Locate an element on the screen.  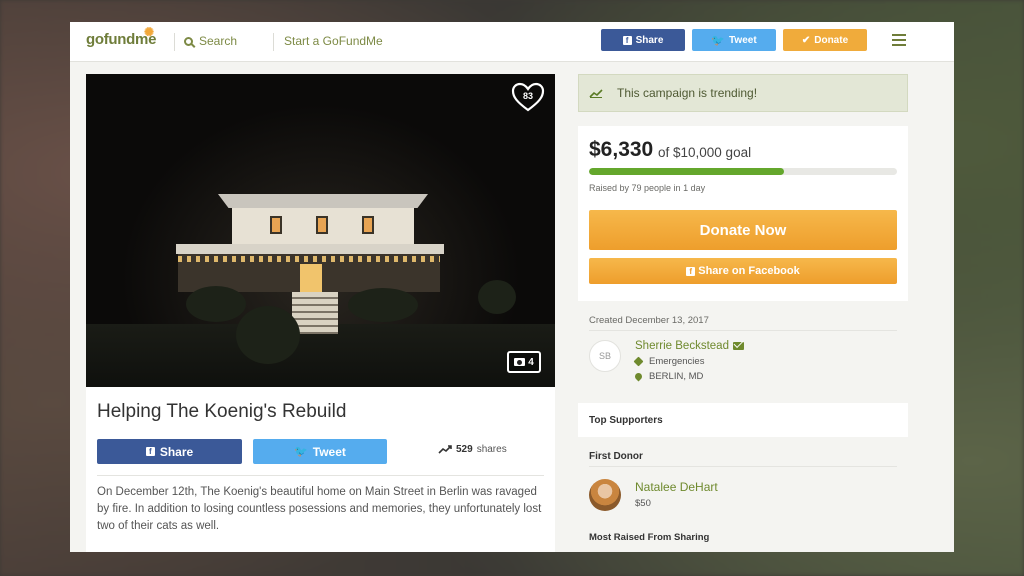
progress-bar is located at coordinates (743, 171).